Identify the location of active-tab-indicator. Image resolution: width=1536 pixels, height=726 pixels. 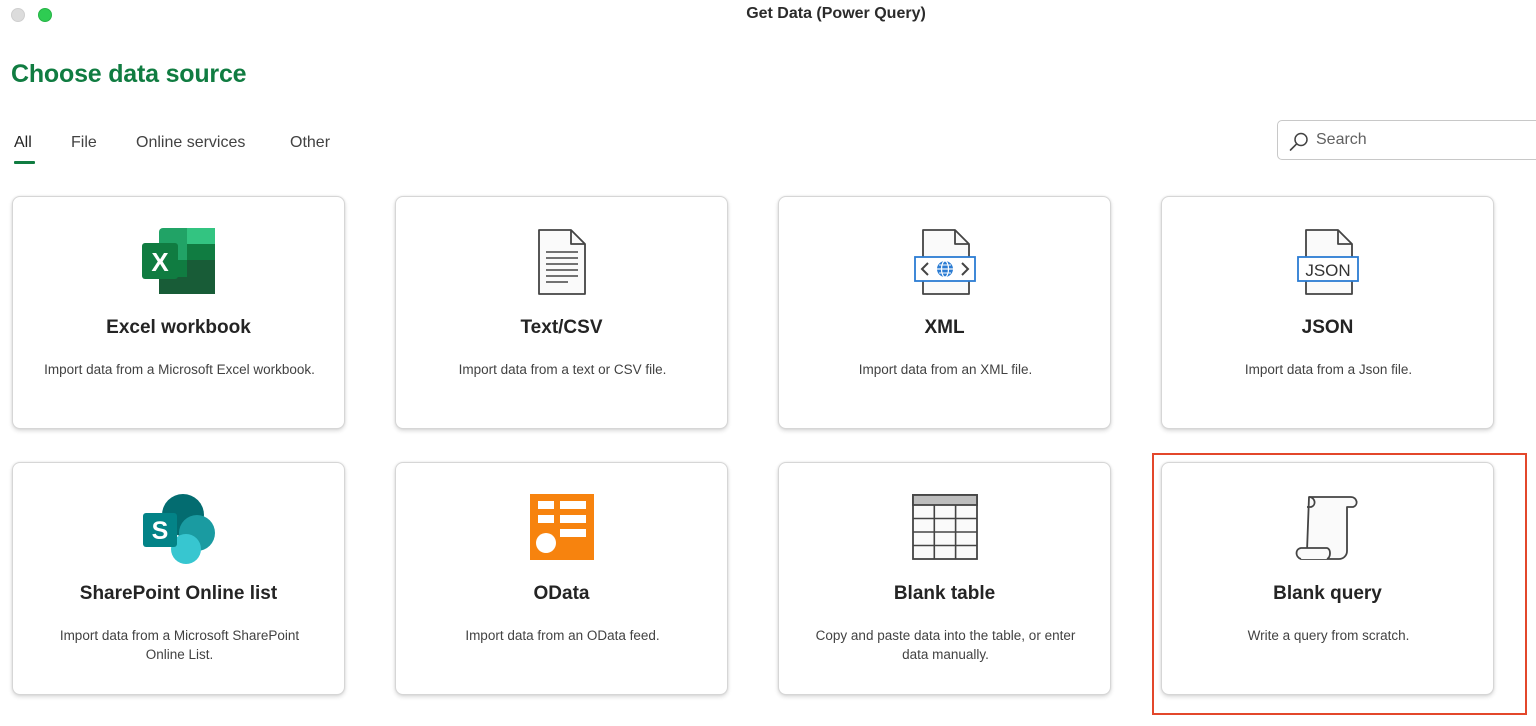
(24, 162).